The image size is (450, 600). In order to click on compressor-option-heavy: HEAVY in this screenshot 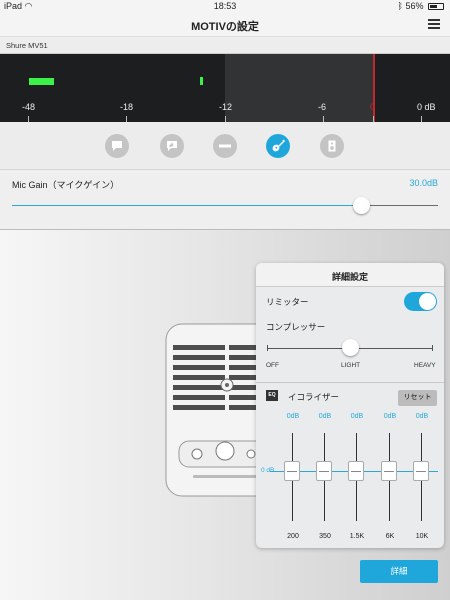, I will do `click(425, 365)`.